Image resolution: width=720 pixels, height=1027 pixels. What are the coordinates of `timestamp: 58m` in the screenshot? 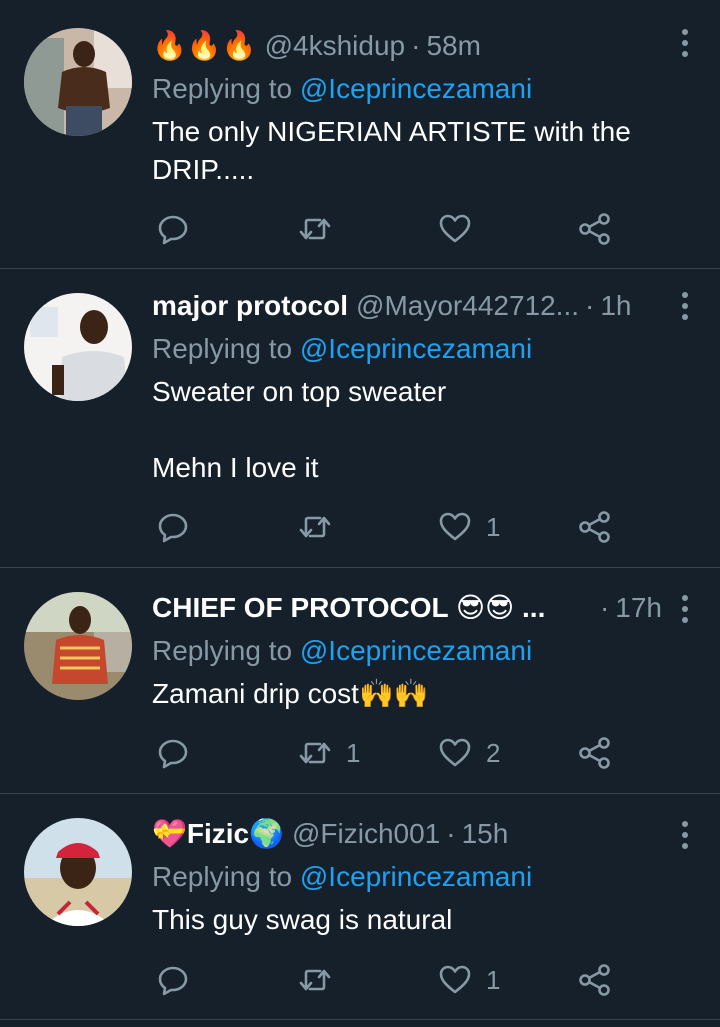 It's located at (453, 46).